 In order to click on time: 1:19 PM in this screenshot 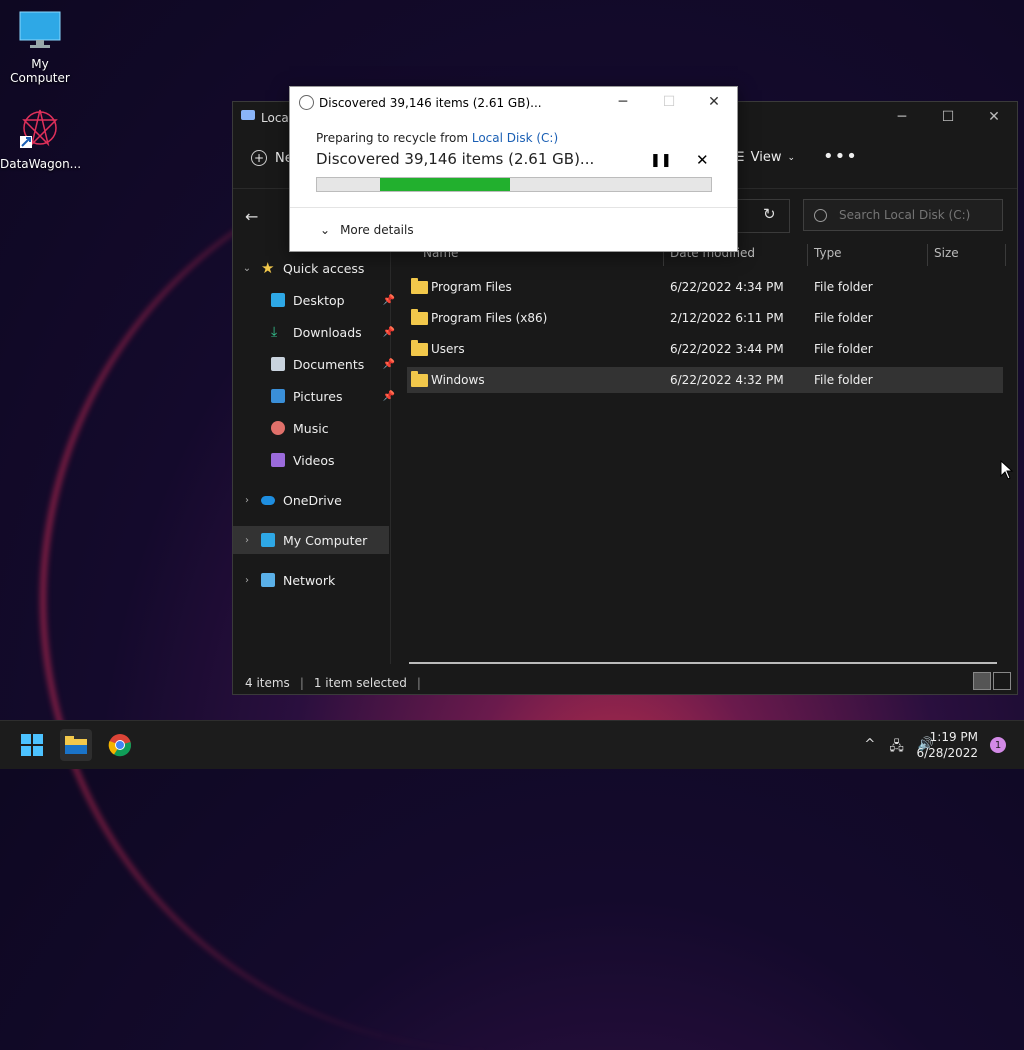, I will do `click(953, 737)`.